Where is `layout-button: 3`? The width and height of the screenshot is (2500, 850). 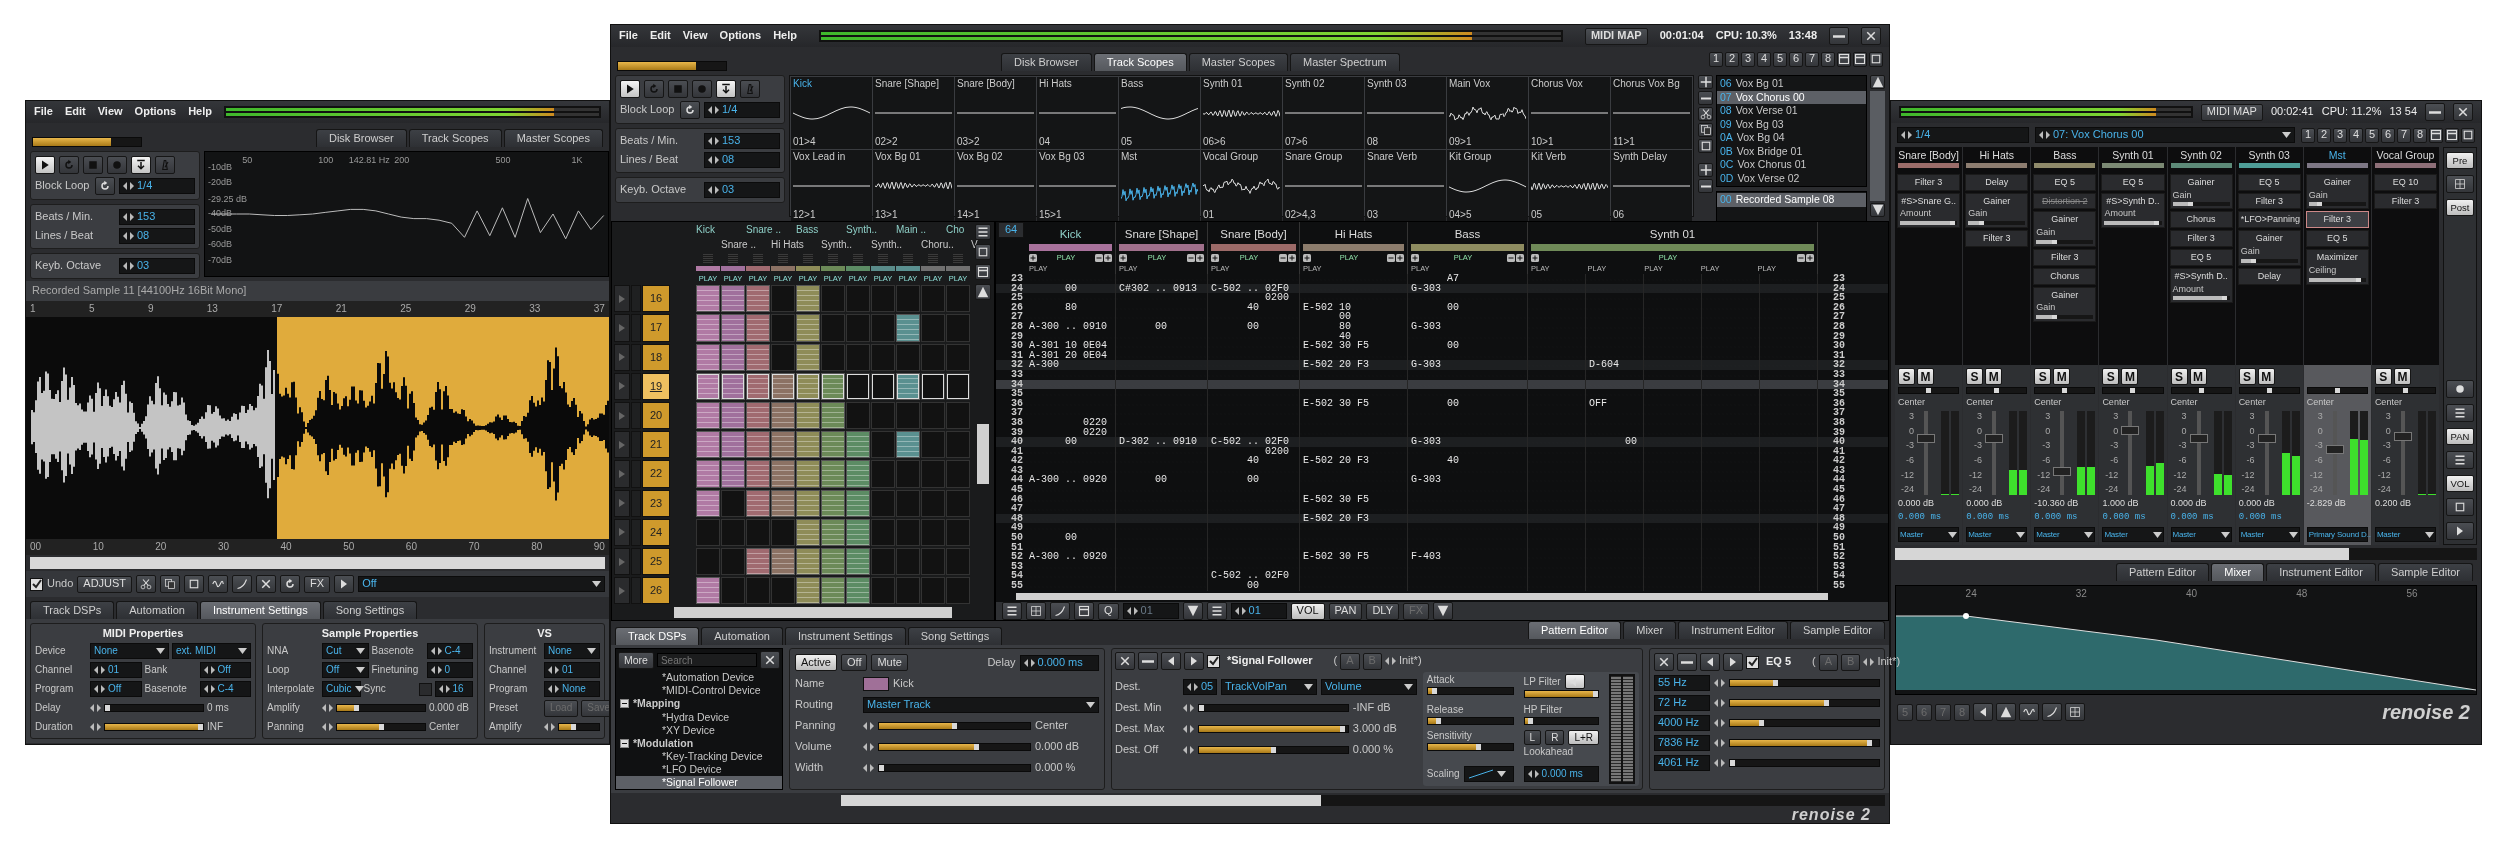 layout-button: 3 is located at coordinates (2340, 135).